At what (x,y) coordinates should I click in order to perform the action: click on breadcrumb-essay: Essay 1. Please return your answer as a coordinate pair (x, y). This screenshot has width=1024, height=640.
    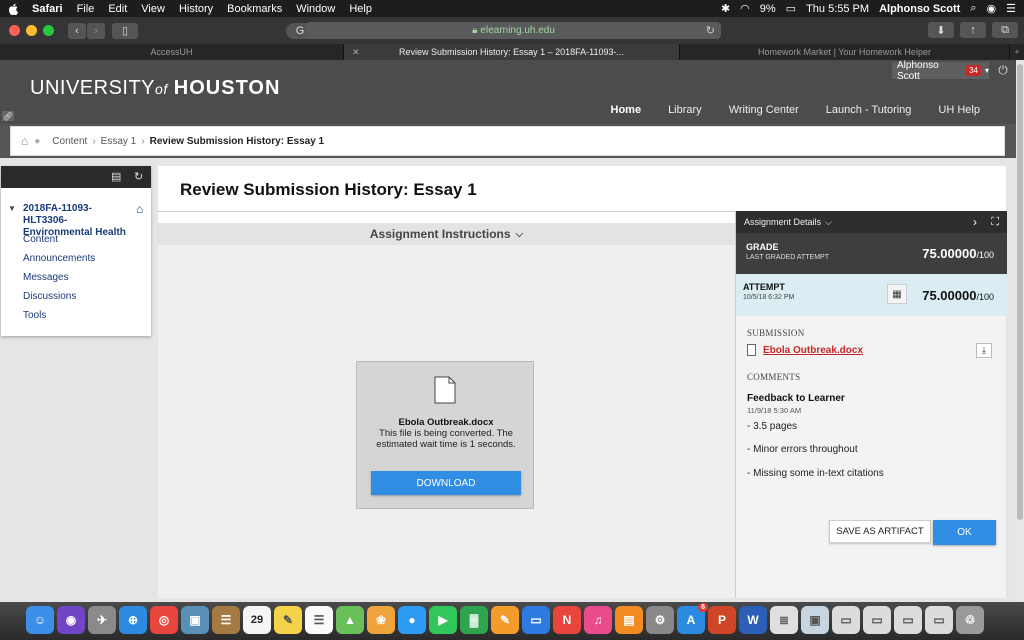
    Looking at the image, I should click on (119, 141).